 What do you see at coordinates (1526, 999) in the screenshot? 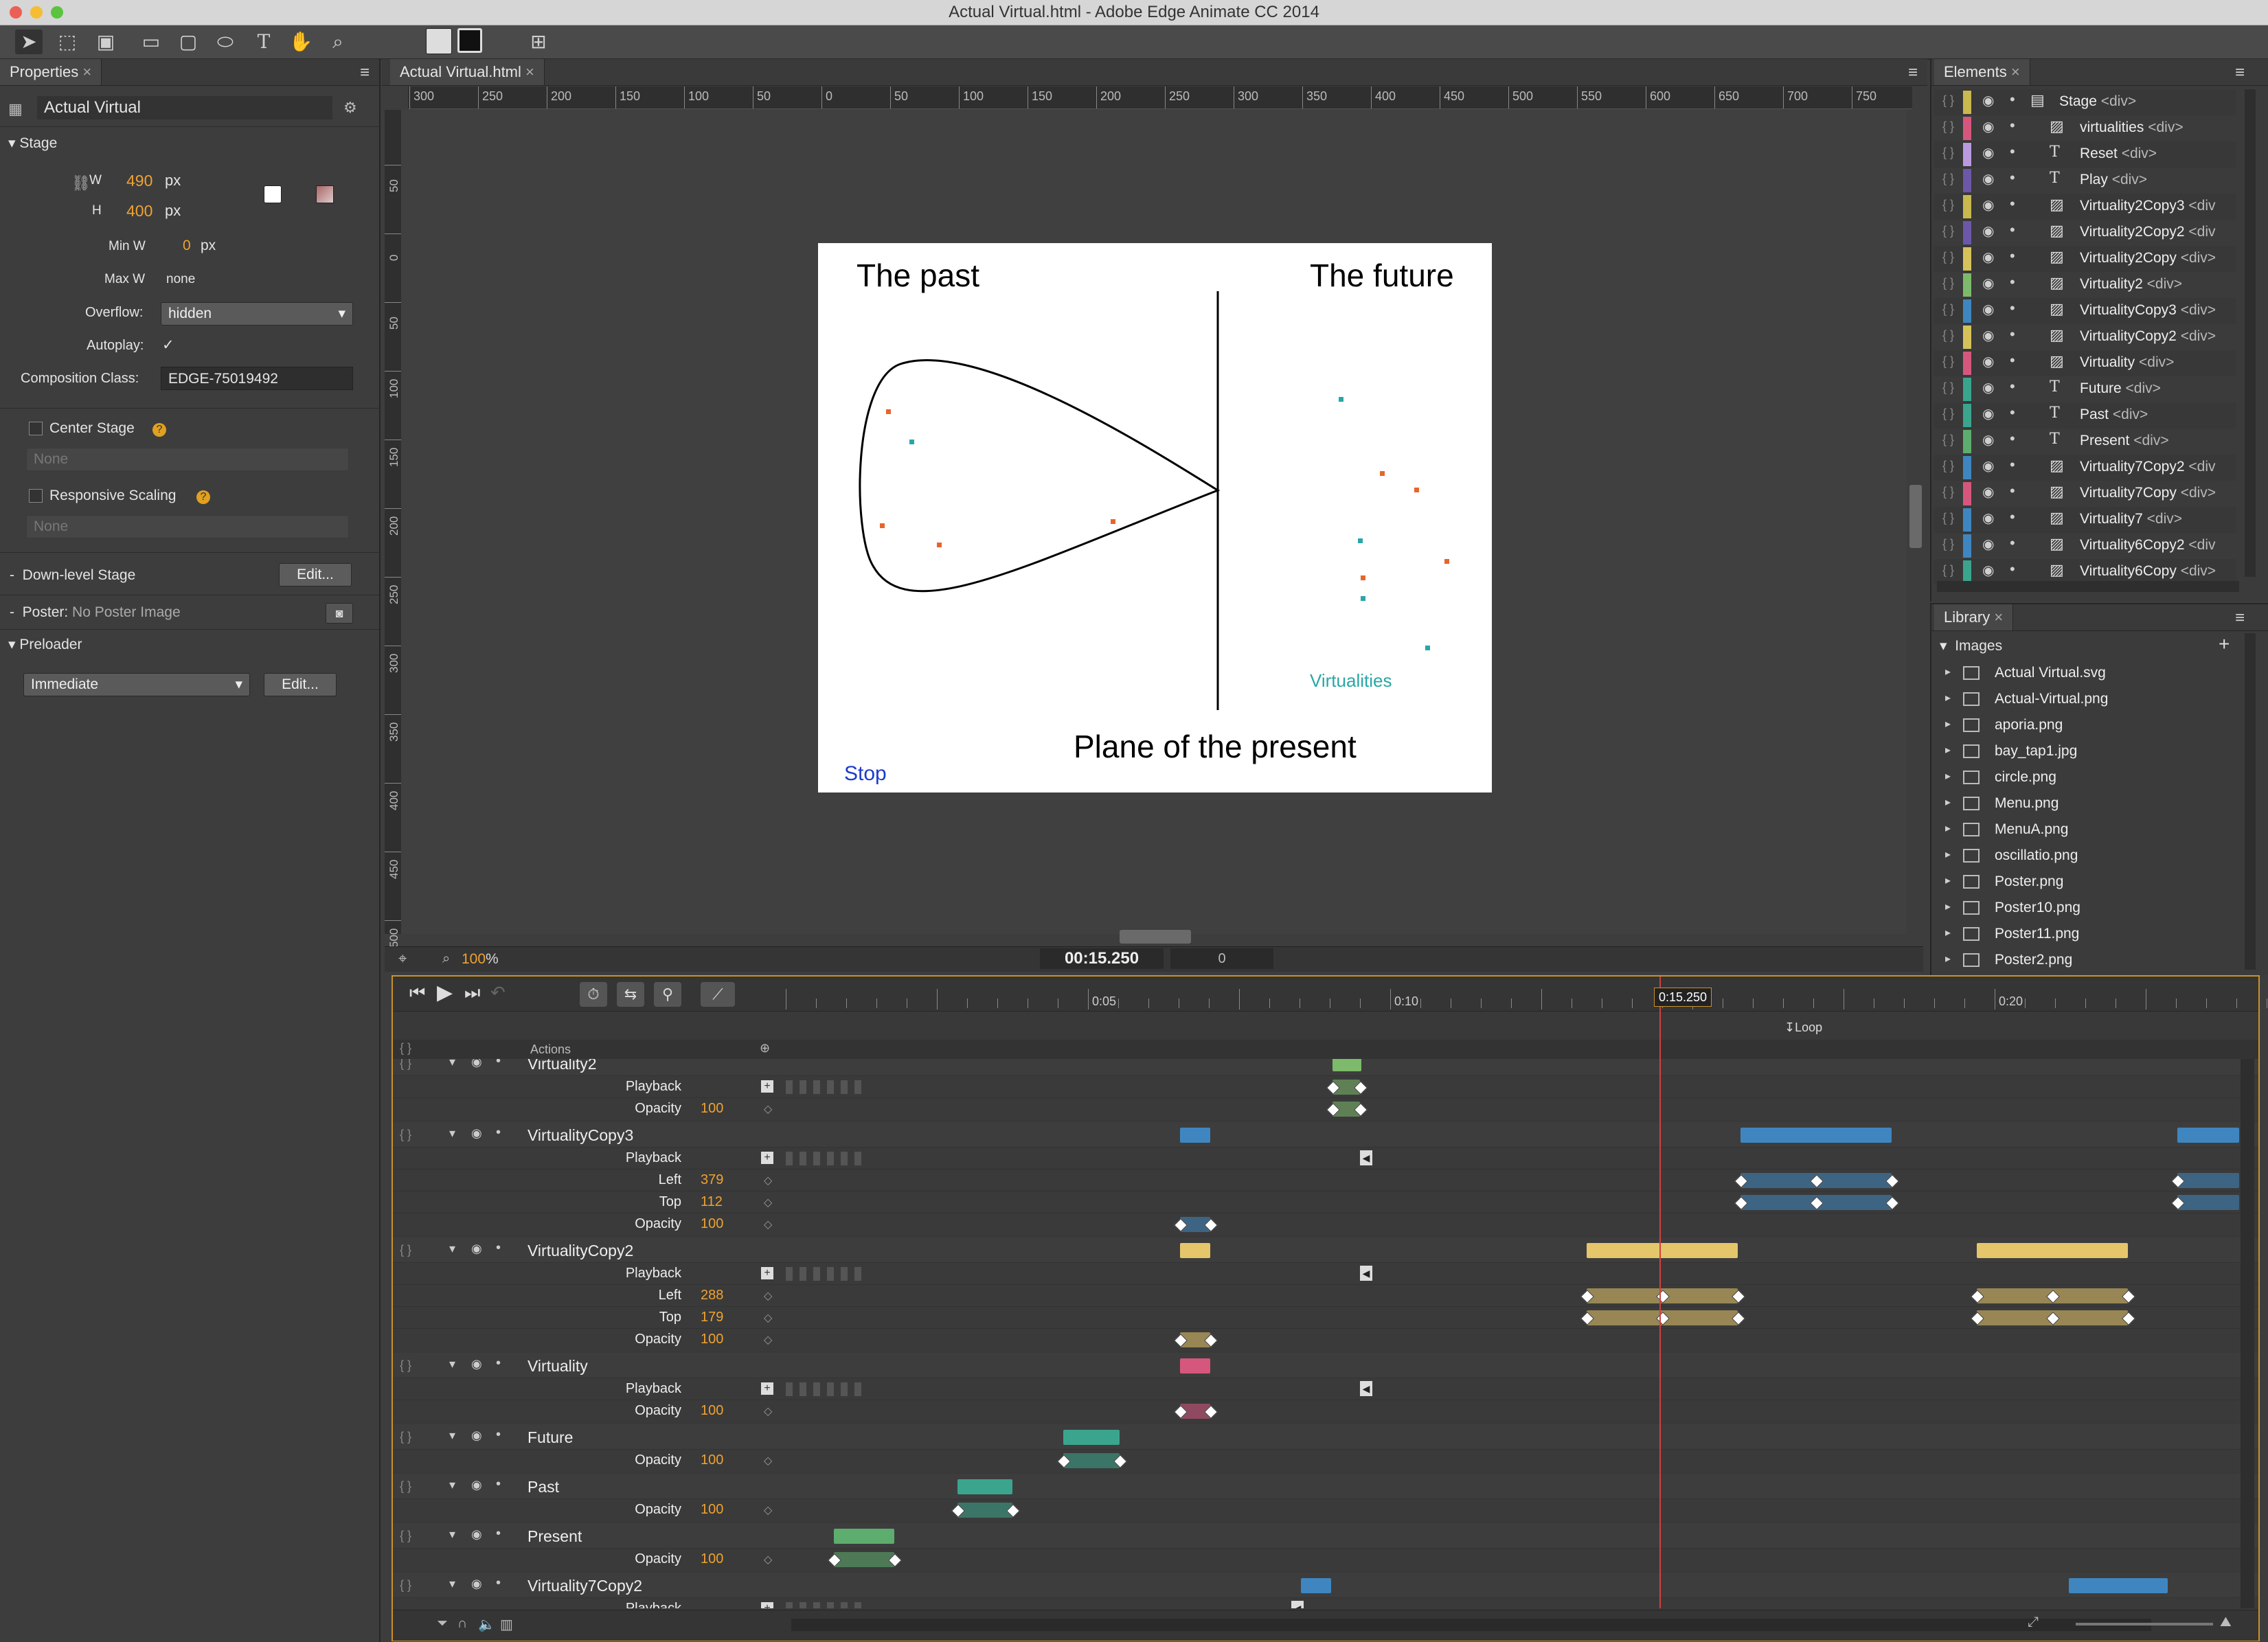
I see `timeline-ruler: 0:05 0:10 0:20` at bounding box center [1526, 999].